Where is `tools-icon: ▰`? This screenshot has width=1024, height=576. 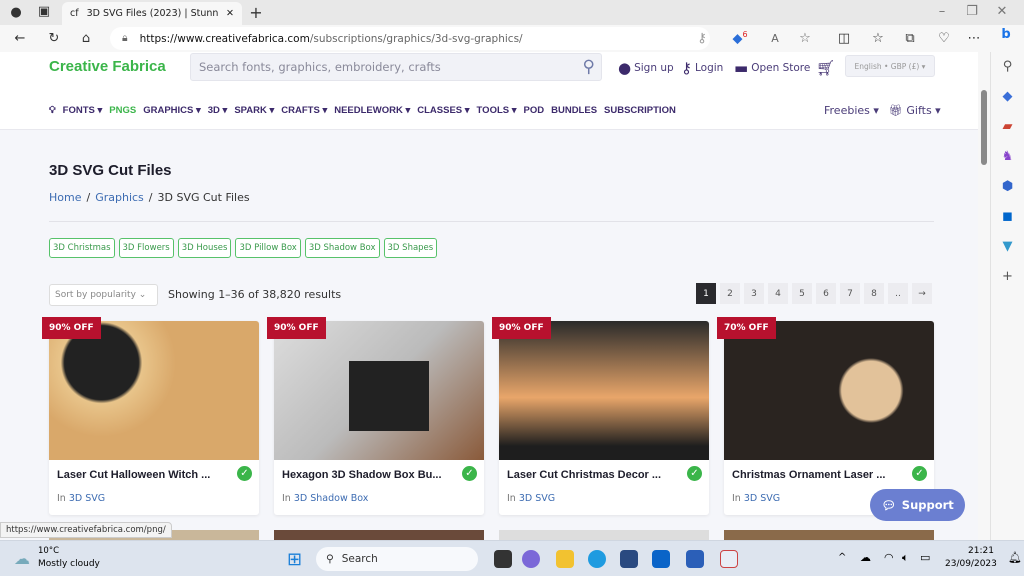
tools-icon: ▰ is located at coordinates (1007, 127).